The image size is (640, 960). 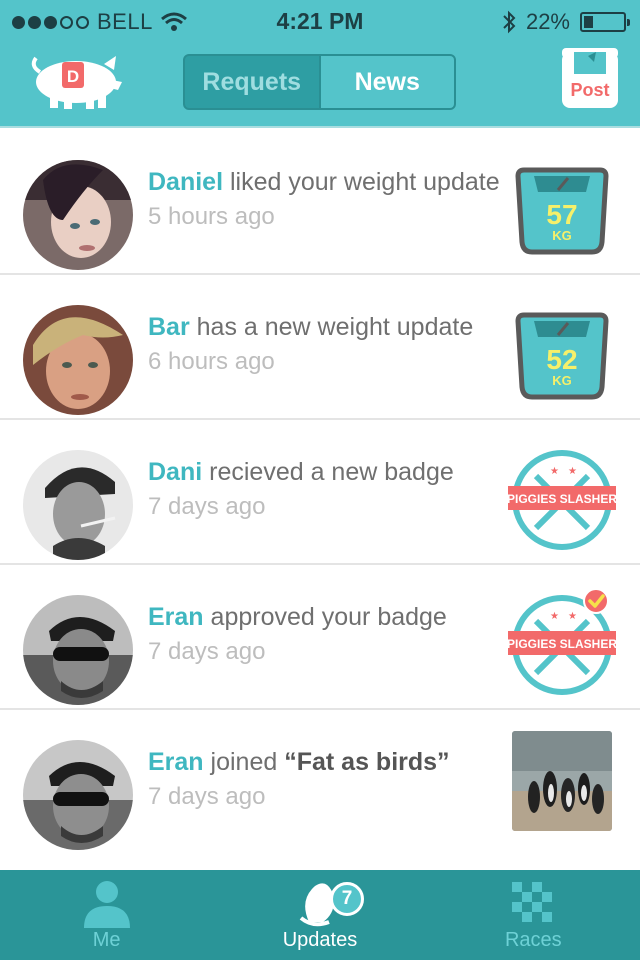 What do you see at coordinates (331, 472) in the screenshot?
I see `activity-text: recieved a new badge` at bounding box center [331, 472].